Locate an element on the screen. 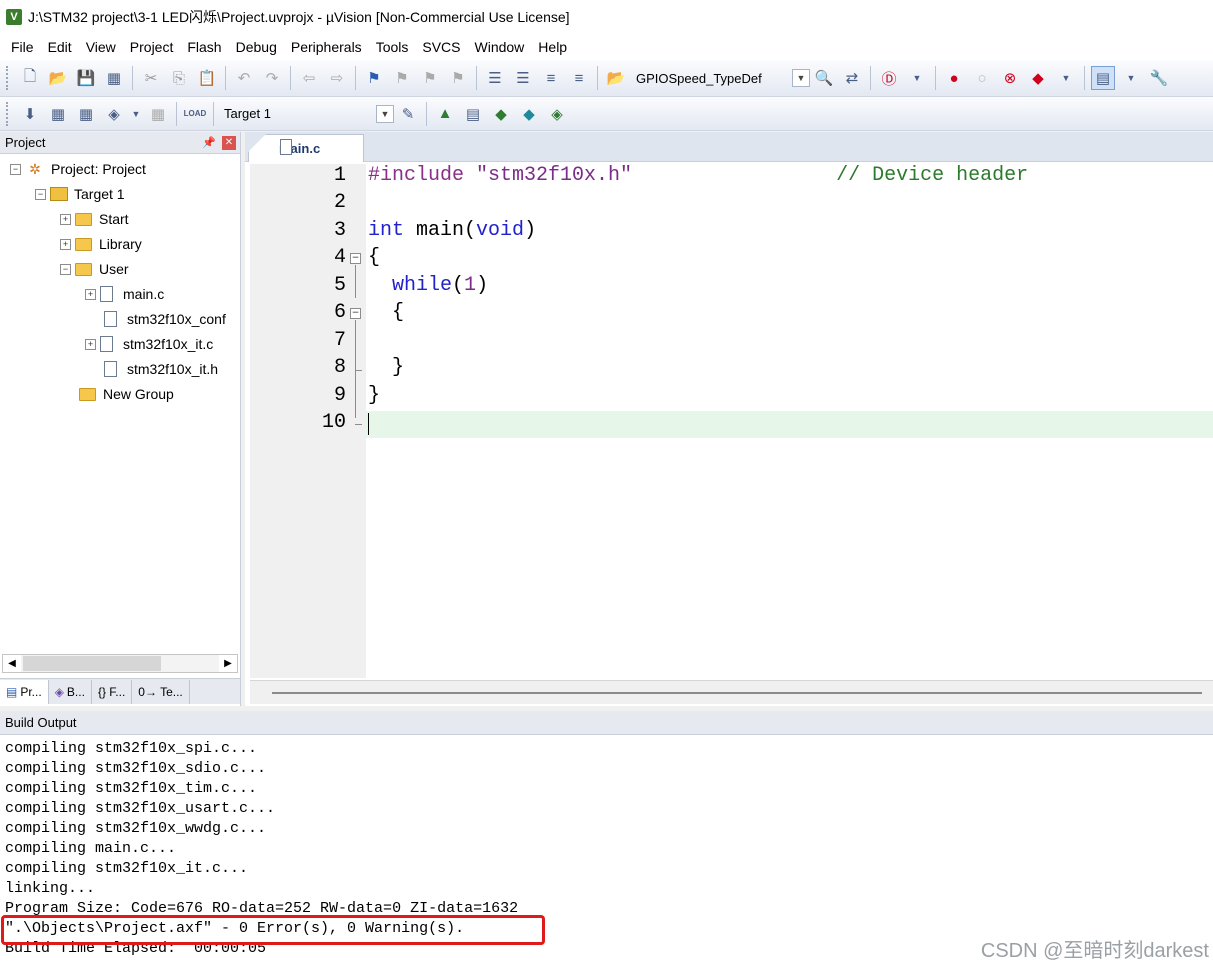 Image resolution: width=1213 pixels, height=967 pixels. tree-item-file-it-c: + stm32f10x_it.c is located at coordinates (149, 344).